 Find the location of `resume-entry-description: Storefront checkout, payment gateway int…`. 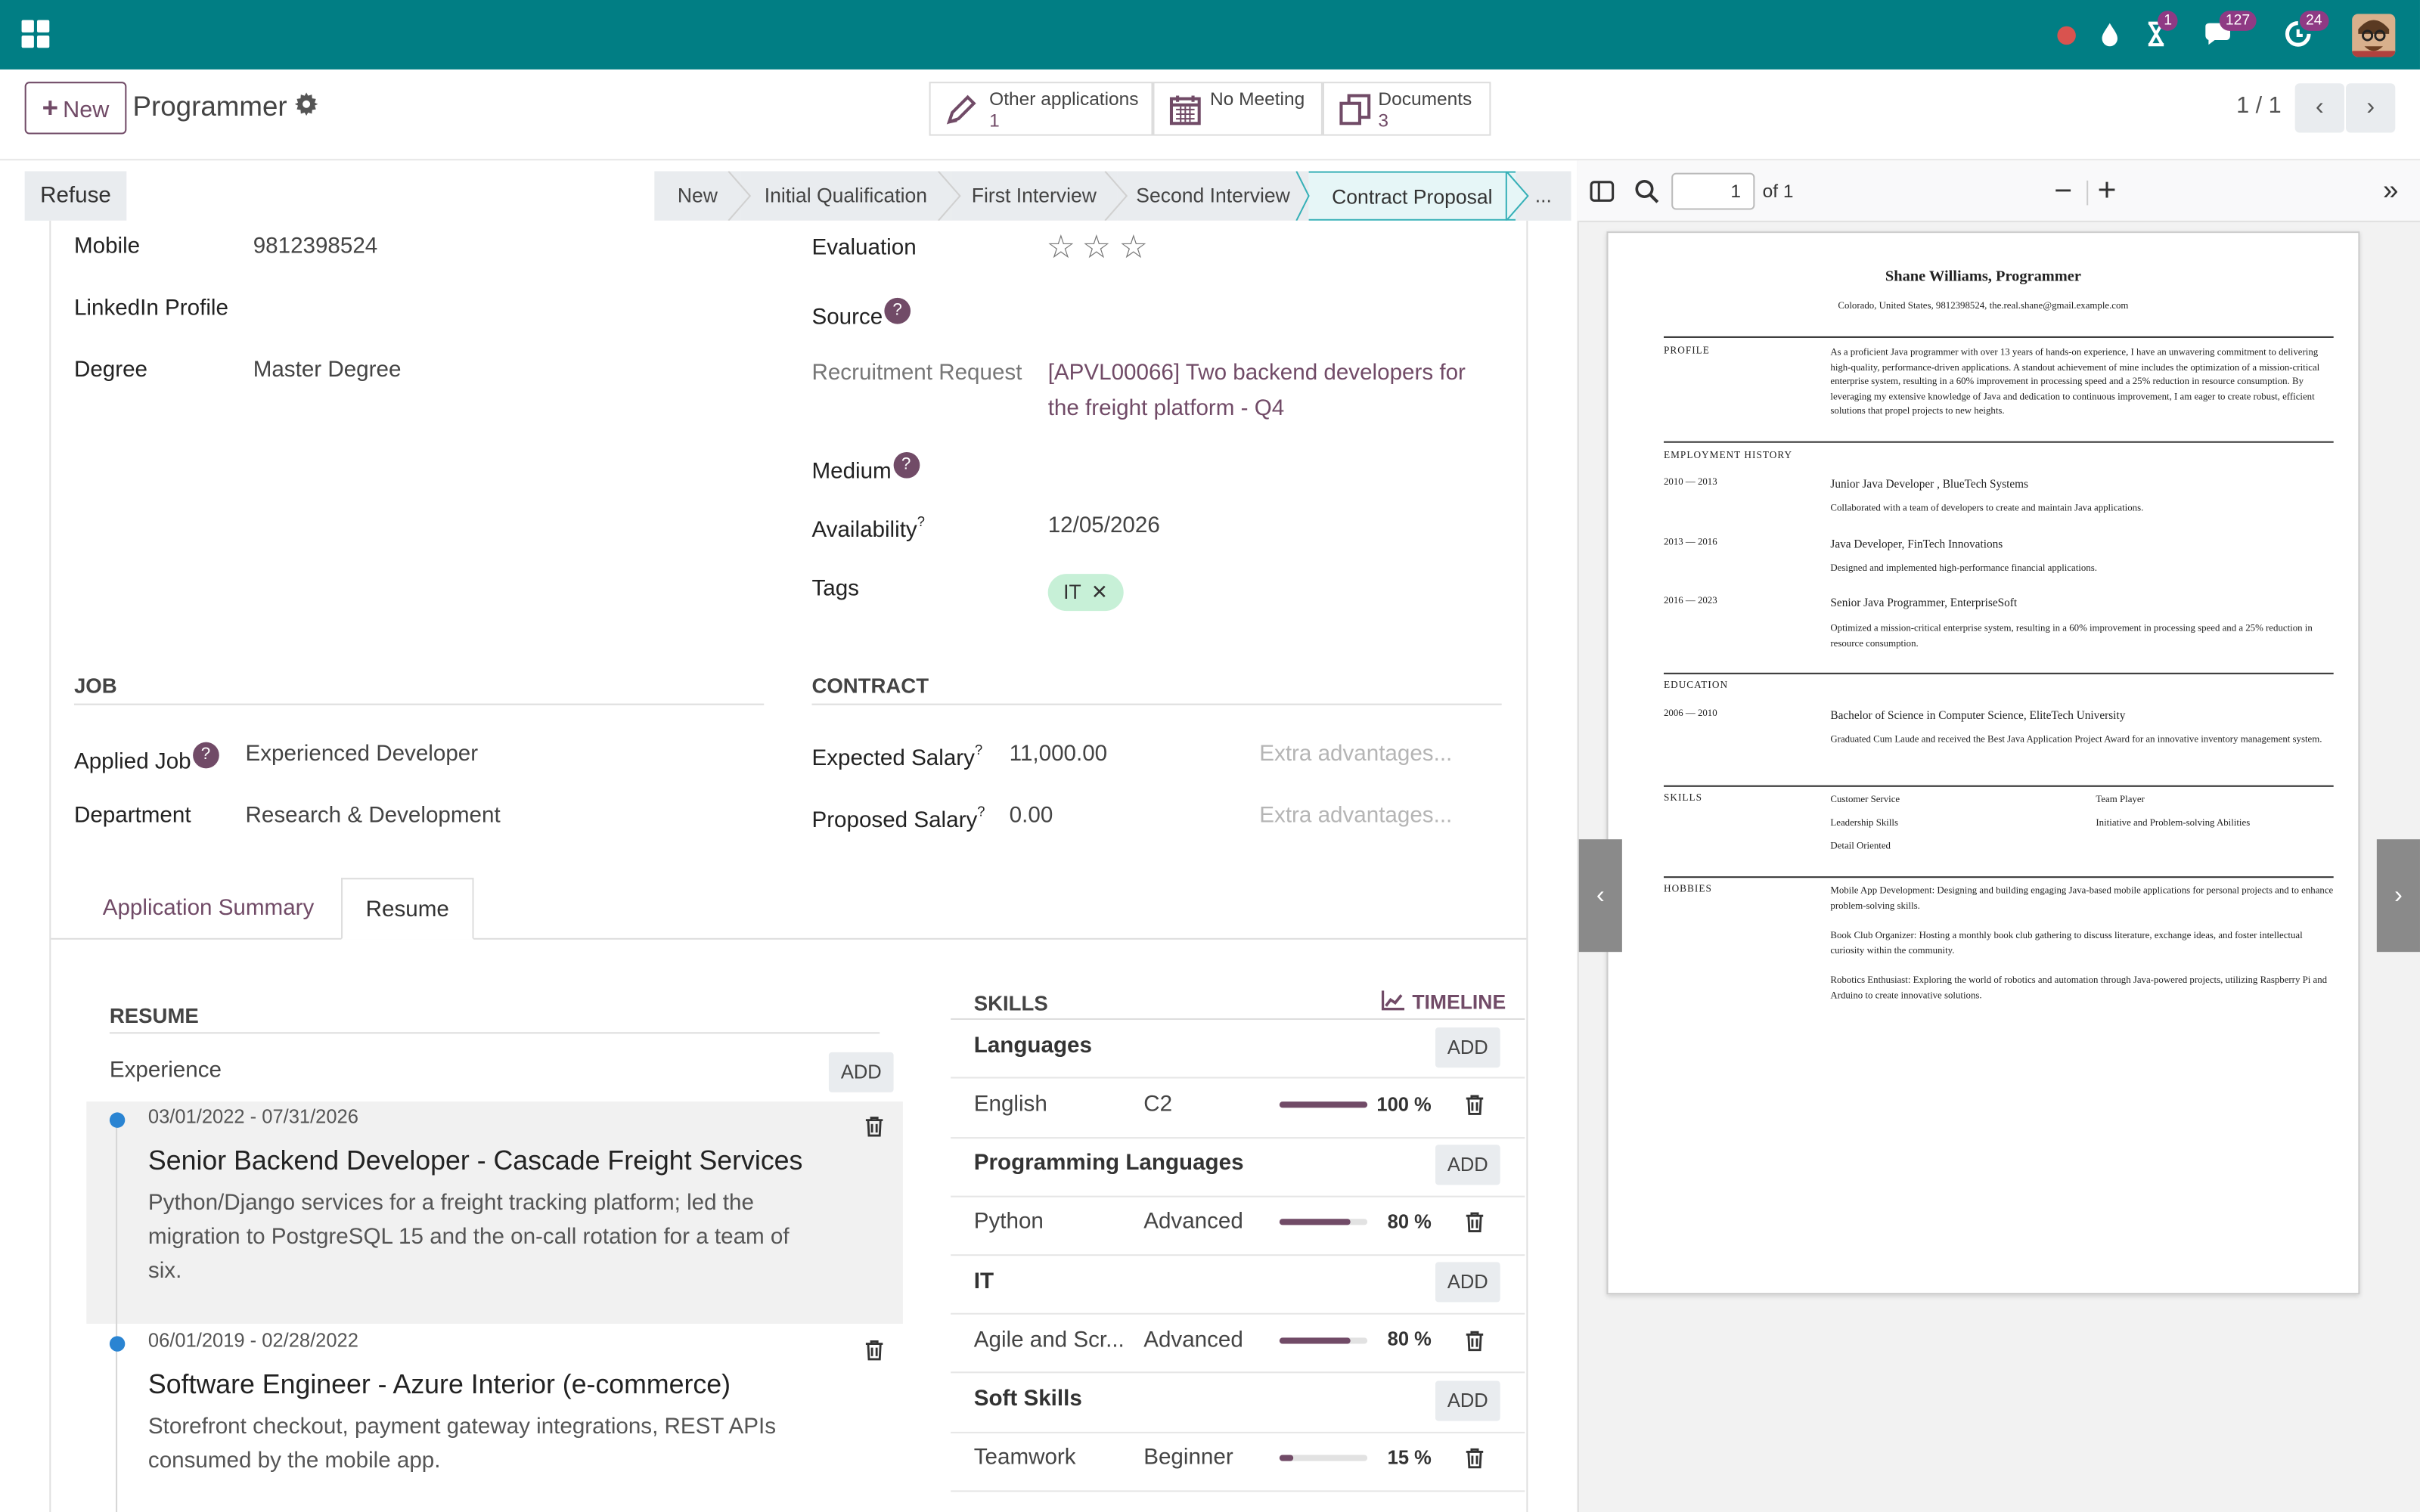

resume-entry-description: Storefront checkout, payment gateway int… is located at coordinates (462, 1443).